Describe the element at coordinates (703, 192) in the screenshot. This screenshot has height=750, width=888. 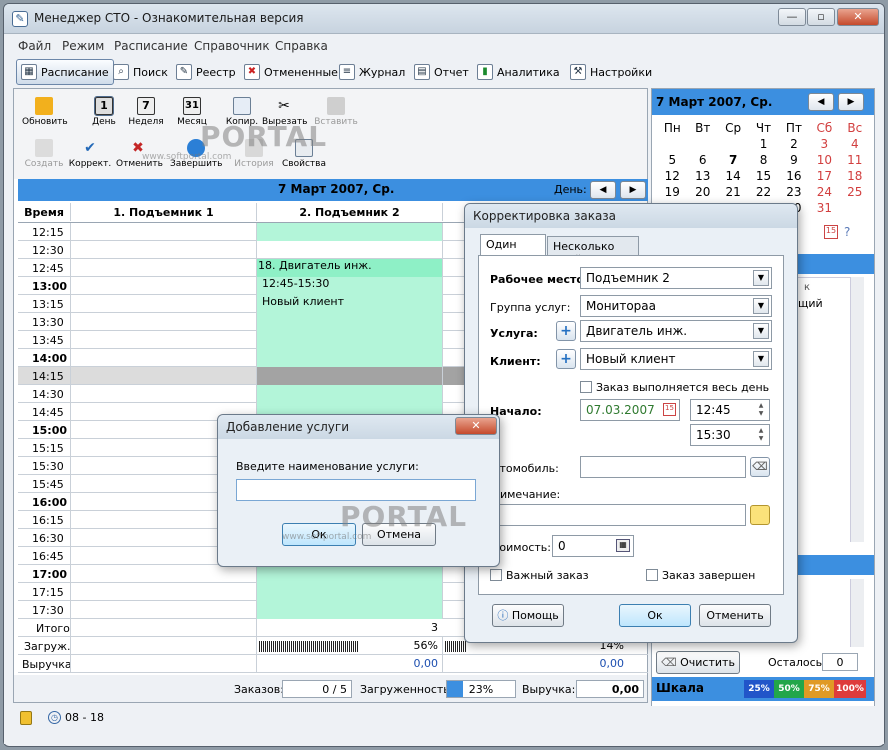
I see `calendar-day: 20` at that location.